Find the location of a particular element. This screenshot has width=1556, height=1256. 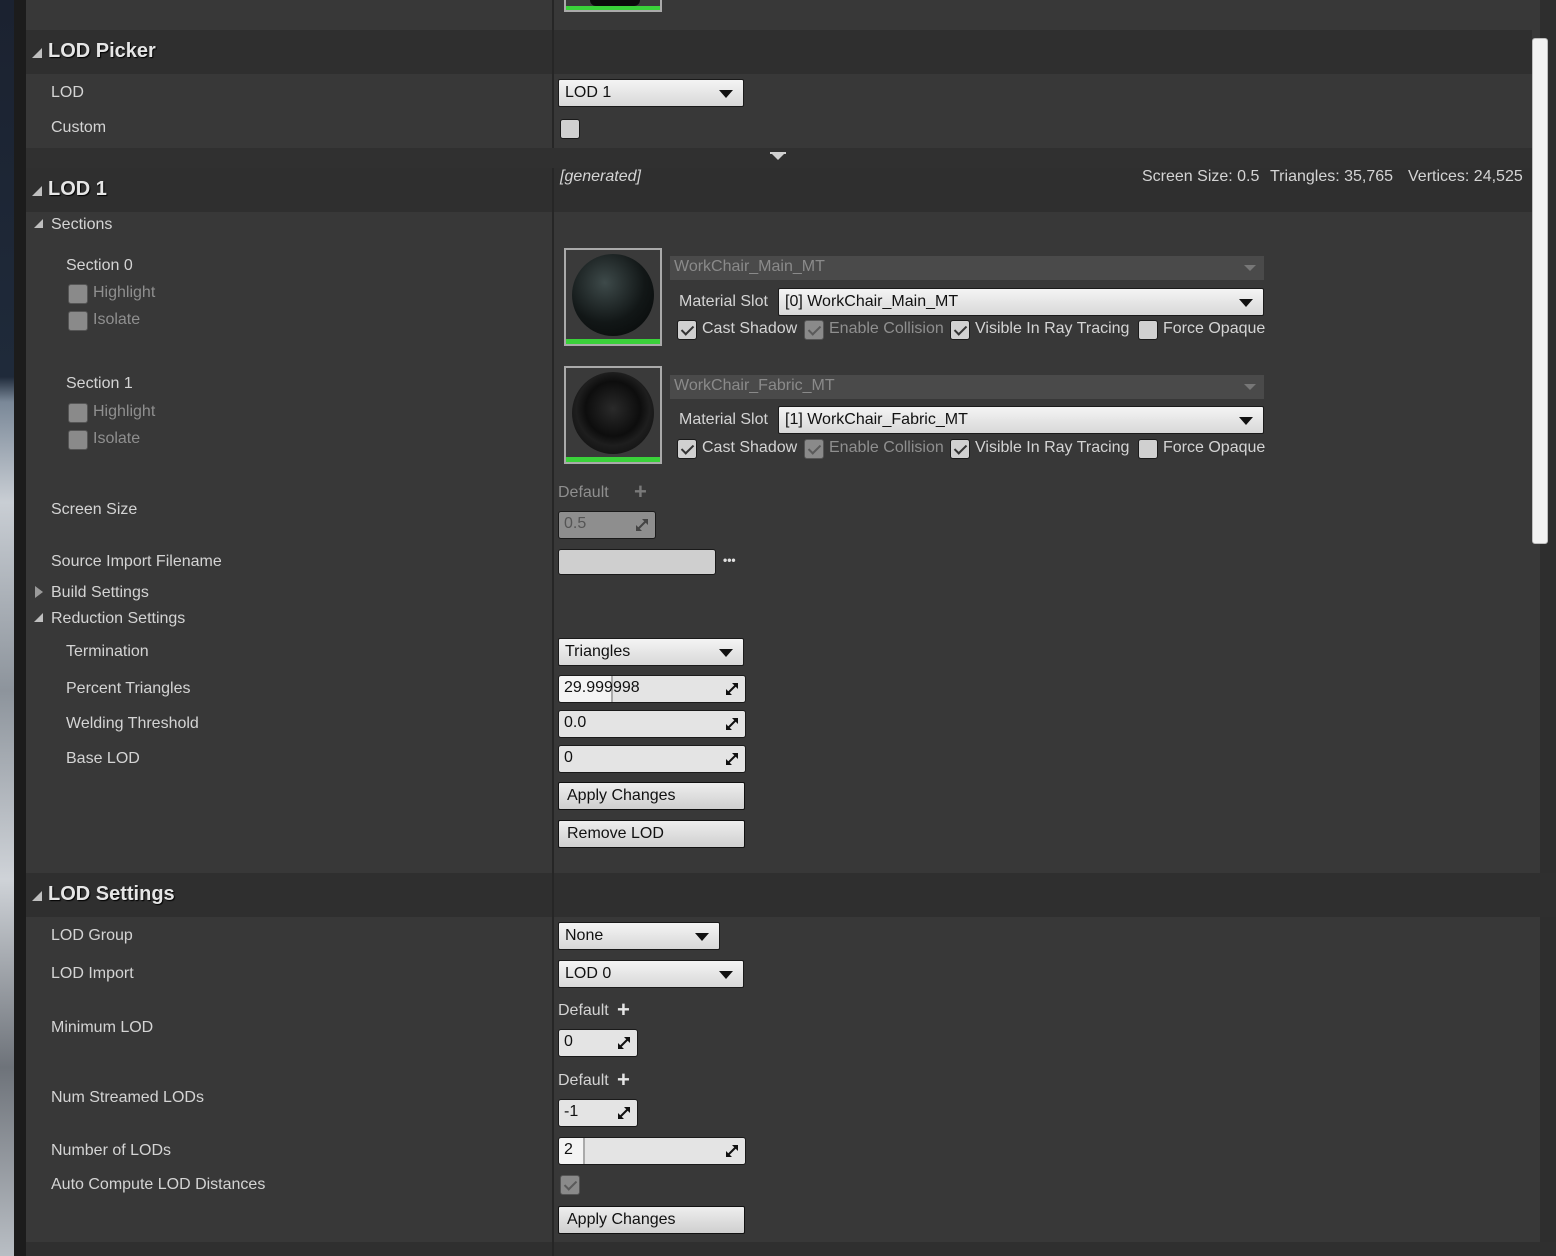

reduction-settings-label: Reduction Settings is located at coordinates (118, 619).